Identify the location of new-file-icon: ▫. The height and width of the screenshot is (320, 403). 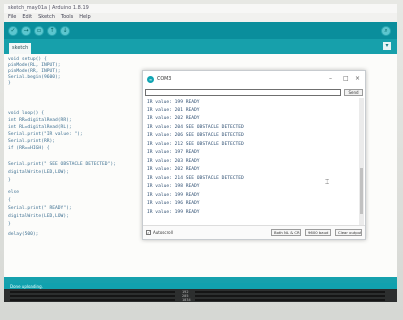
(39, 30).